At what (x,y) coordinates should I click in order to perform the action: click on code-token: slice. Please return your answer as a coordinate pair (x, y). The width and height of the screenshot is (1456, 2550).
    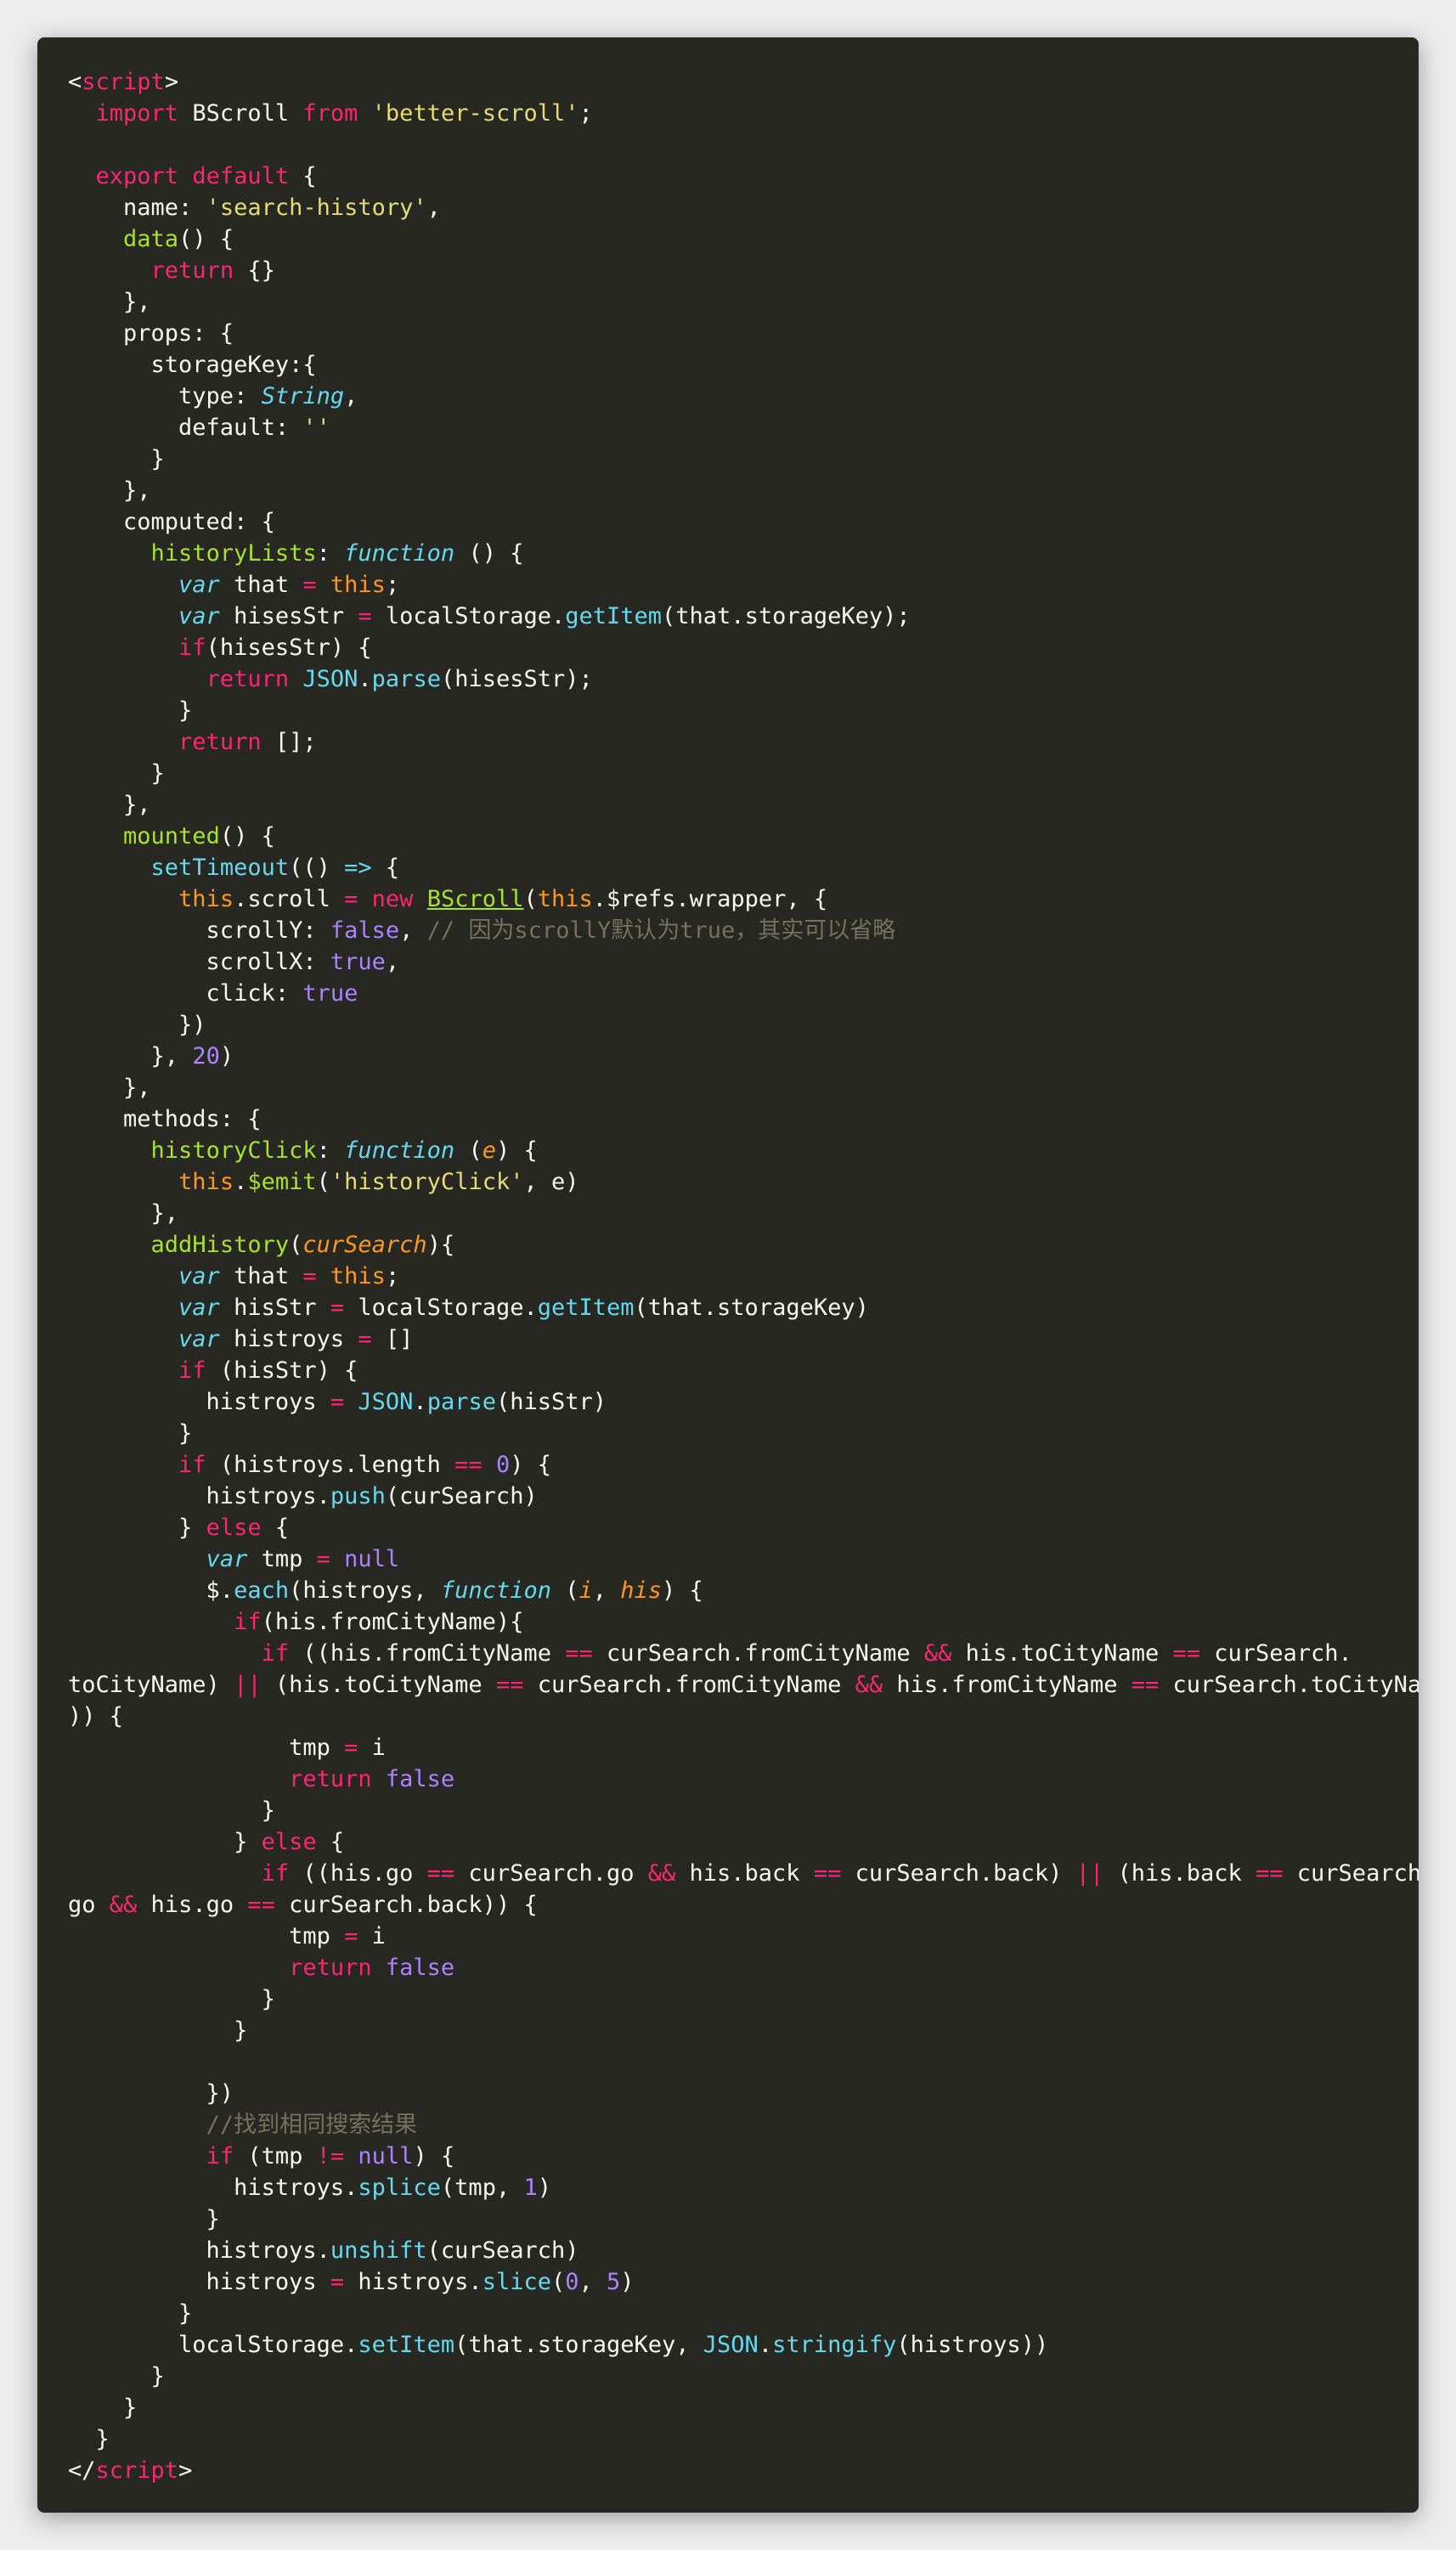
    Looking at the image, I should click on (516, 2282).